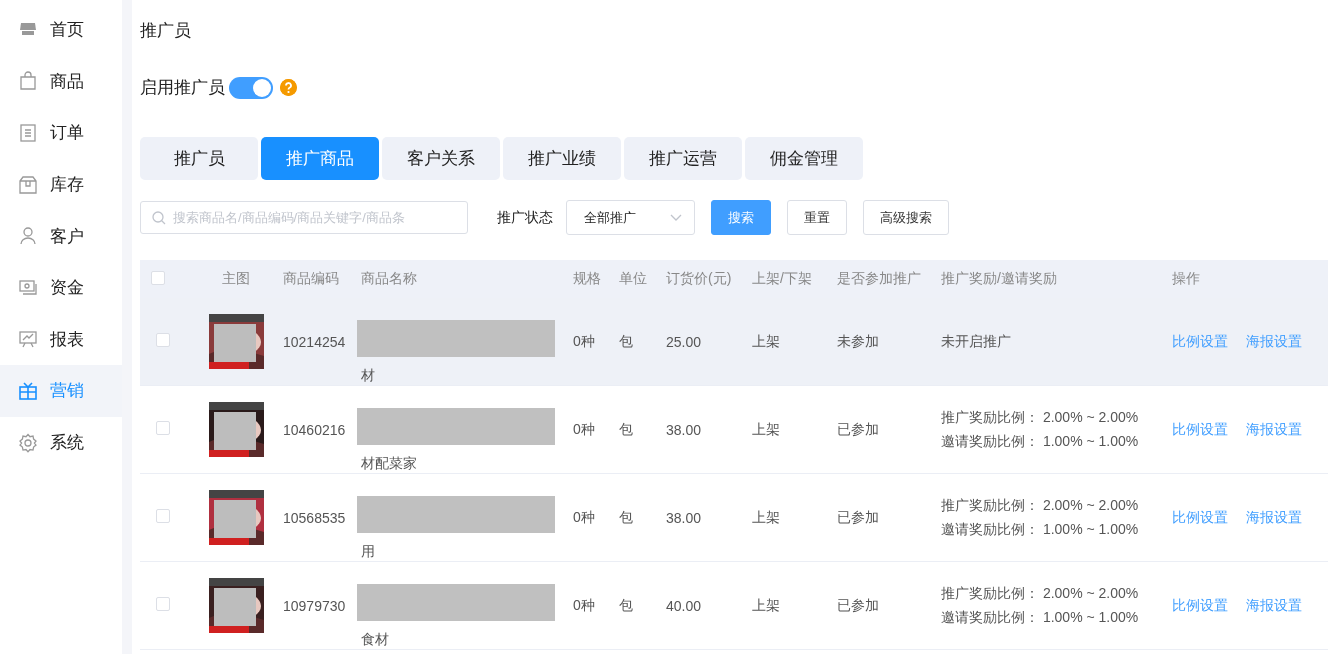 This screenshot has width=1328, height=654. I want to click on product-name: 用, so click(368, 552).